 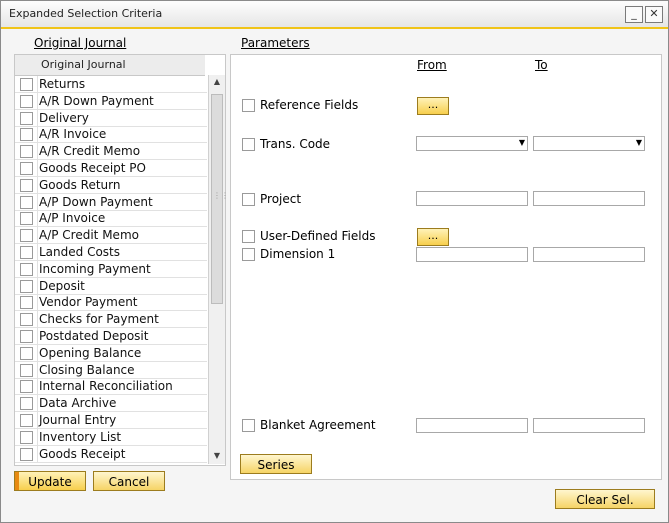 What do you see at coordinates (111, 236) in the screenshot?
I see `journal-row: A/P Credit Memo` at bounding box center [111, 236].